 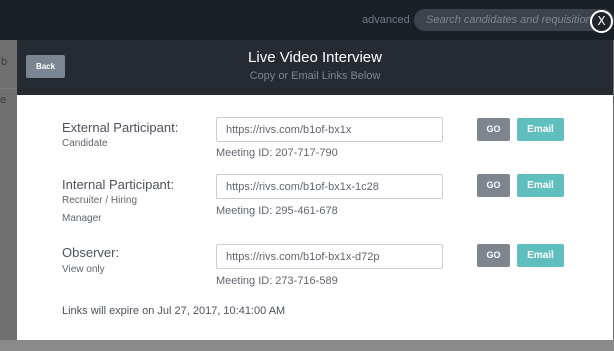 What do you see at coordinates (329, 129) in the screenshot?
I see `external-link-field` at bounding box center [329, 129].